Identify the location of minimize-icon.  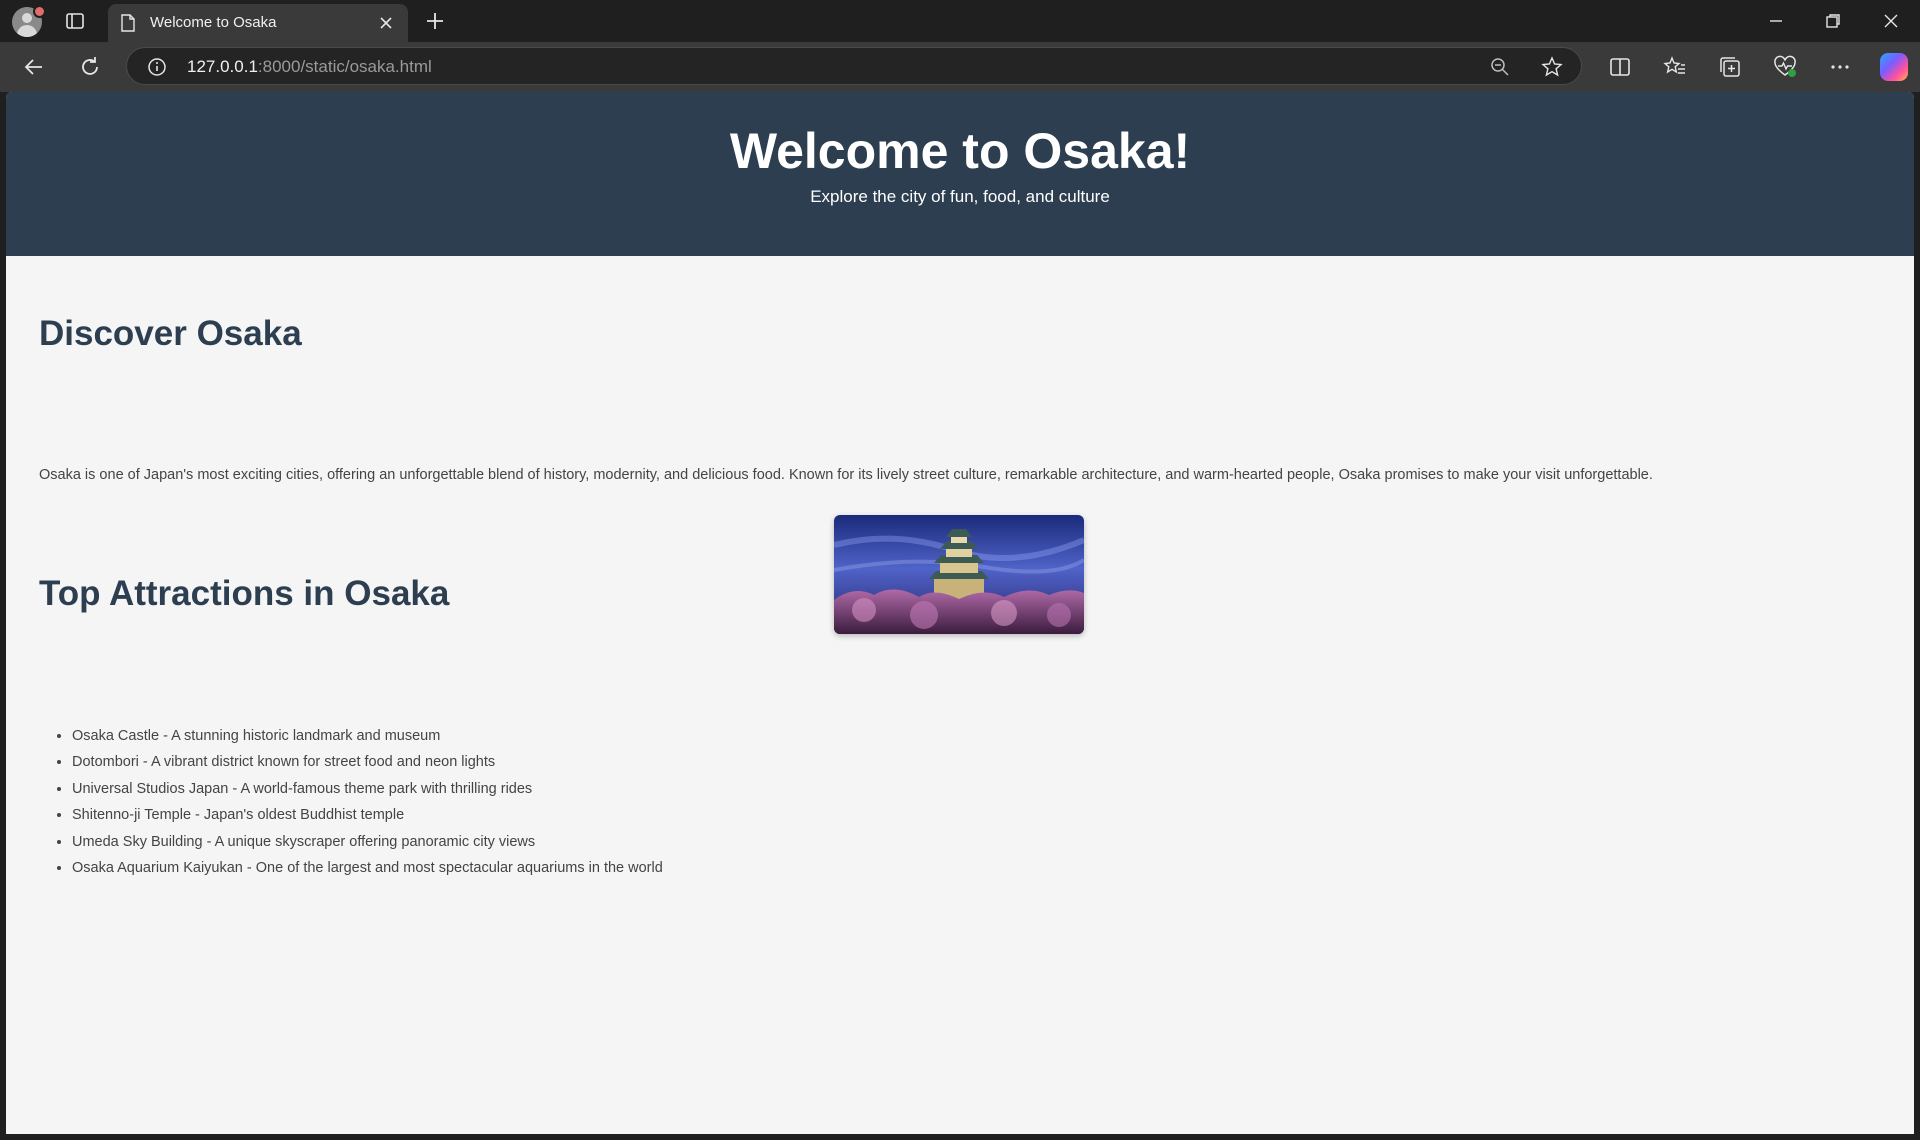
(1776, 21).